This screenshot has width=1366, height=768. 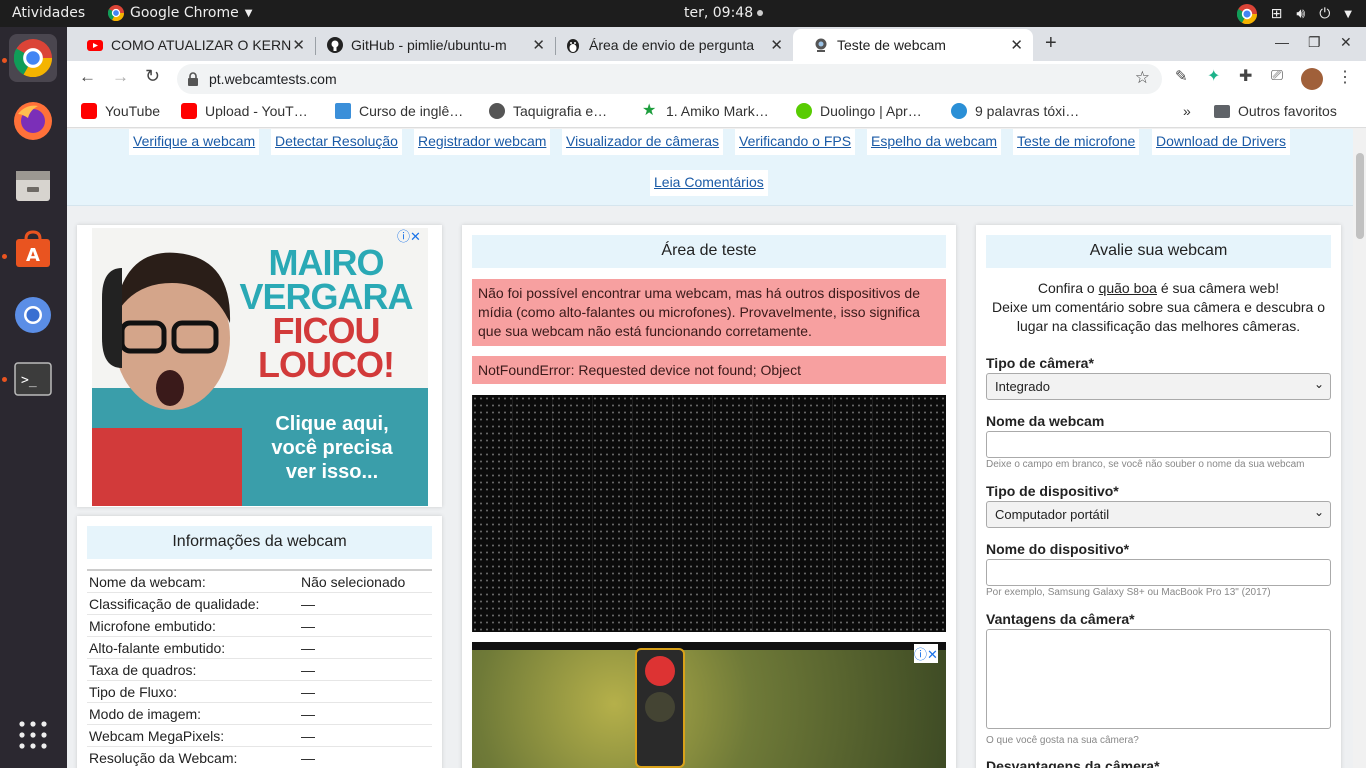 I want to click on other-bookmarks-folder: Outros favoritos, so click(x=1275, y=111).